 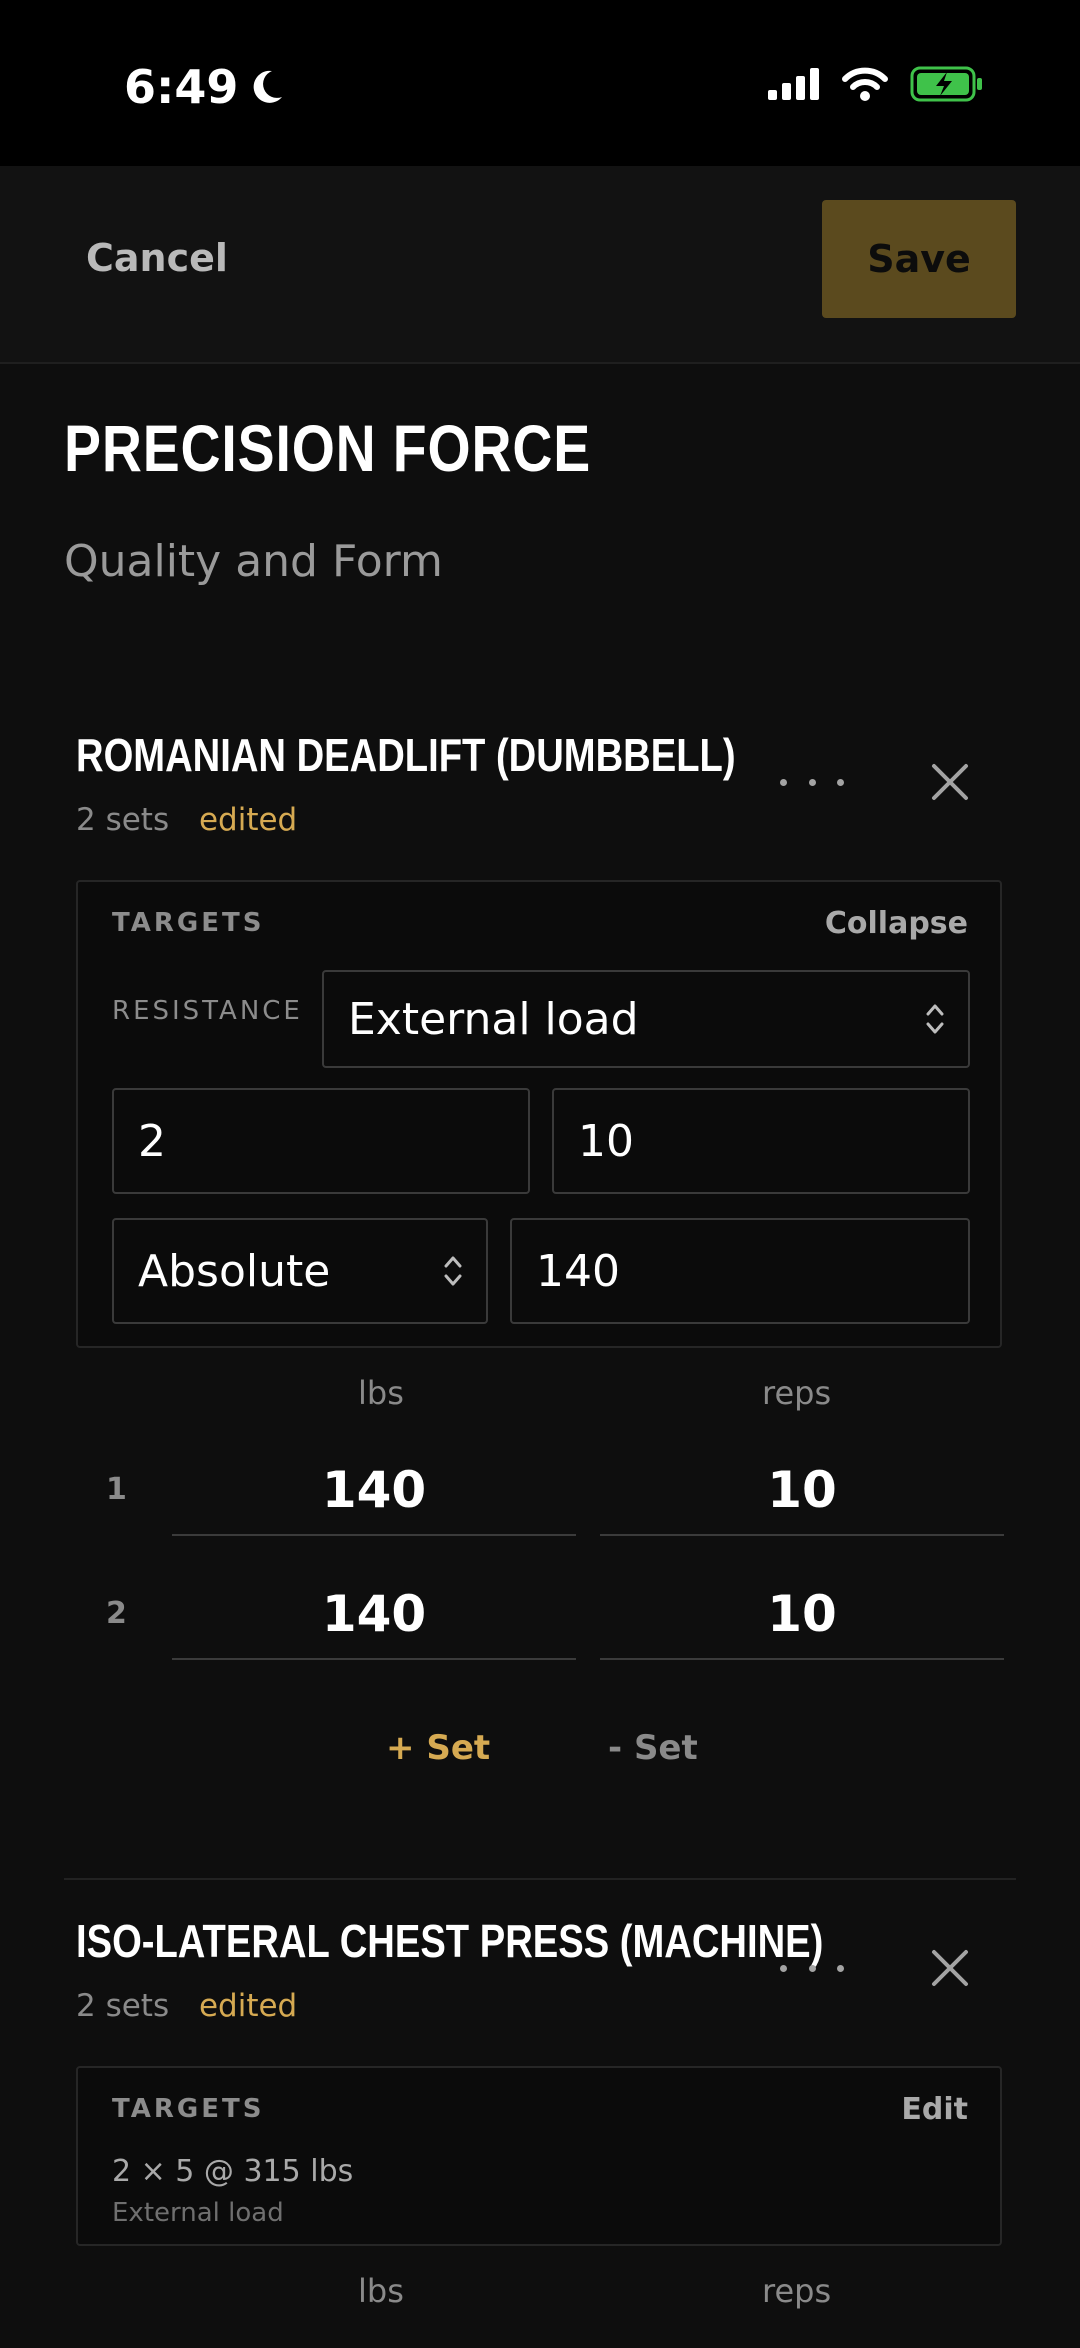 What do you see at coordinates (152, 1141) in the screenshot?
I see `target-sets-value: 2` at bounding box center [152, 1141].